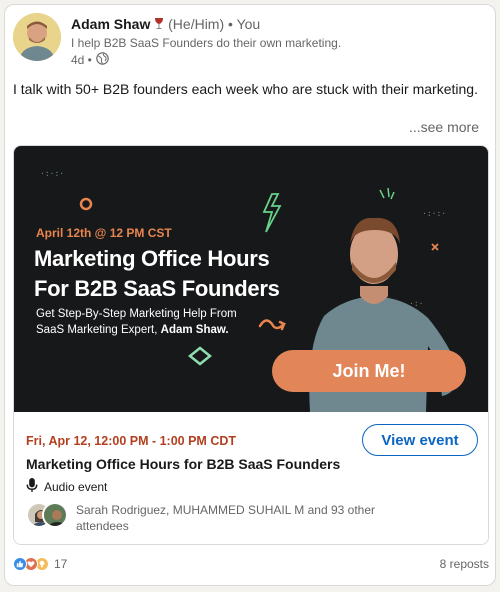  Describe the element at coordinates (37, 37) in the screenshot. I see `author-avatar` at that location.